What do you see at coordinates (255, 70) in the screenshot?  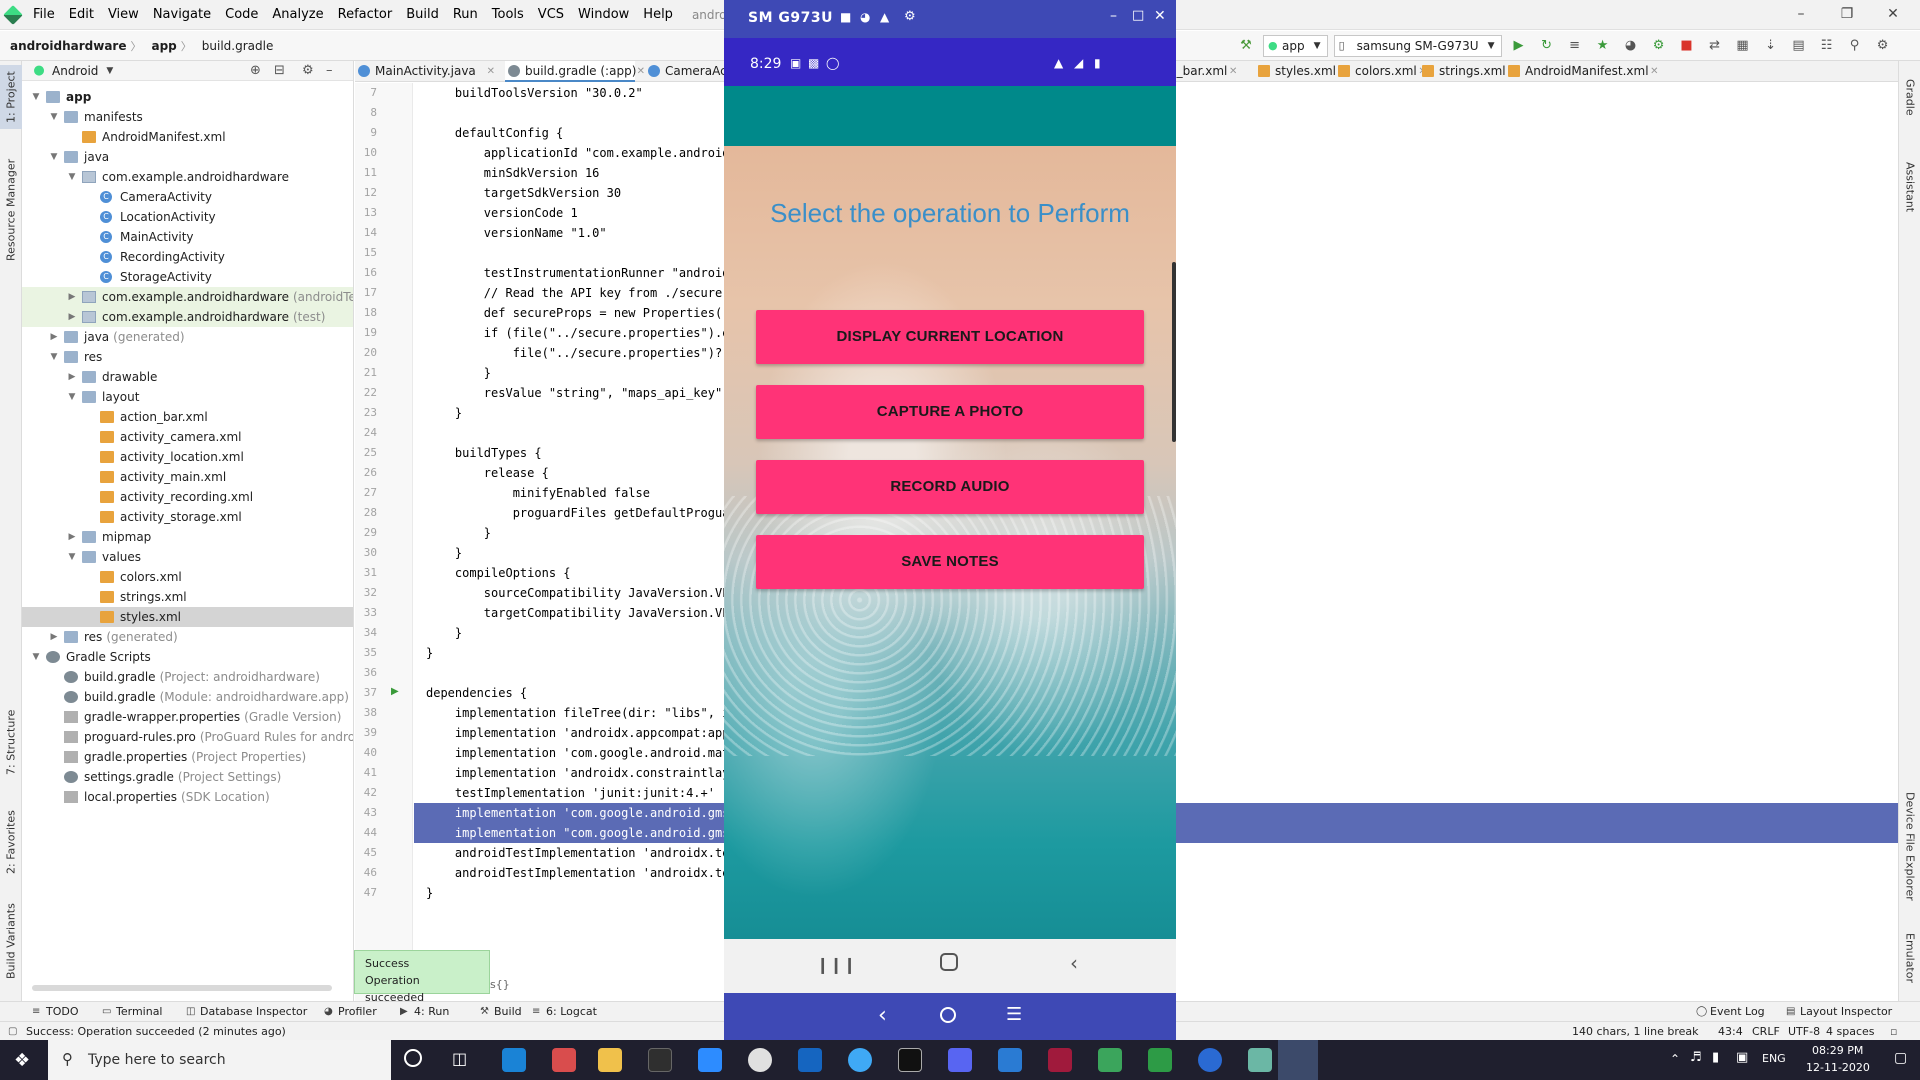 I see `locate-icon: ⊕` at bounding box center [255, 70].